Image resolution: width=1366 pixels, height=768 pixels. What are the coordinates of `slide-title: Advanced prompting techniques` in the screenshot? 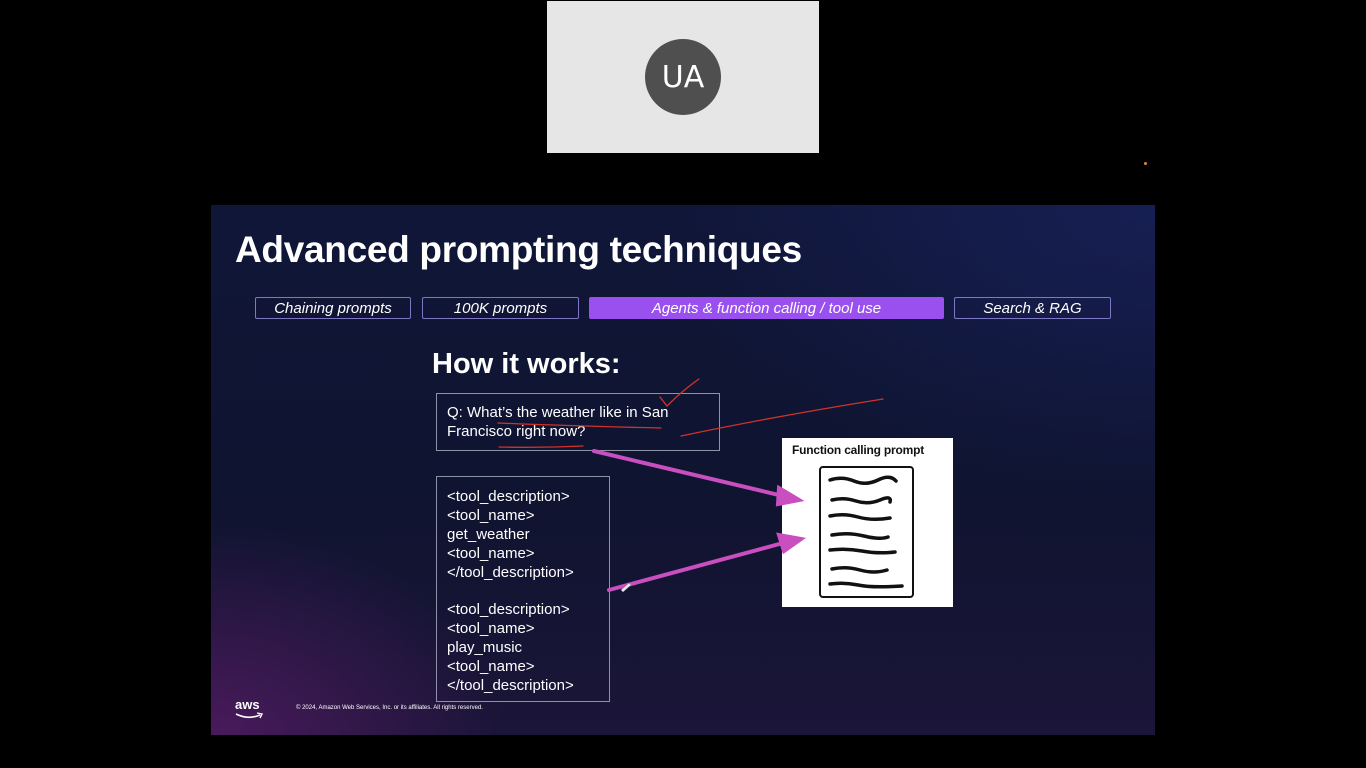 It's located at (518, 249).